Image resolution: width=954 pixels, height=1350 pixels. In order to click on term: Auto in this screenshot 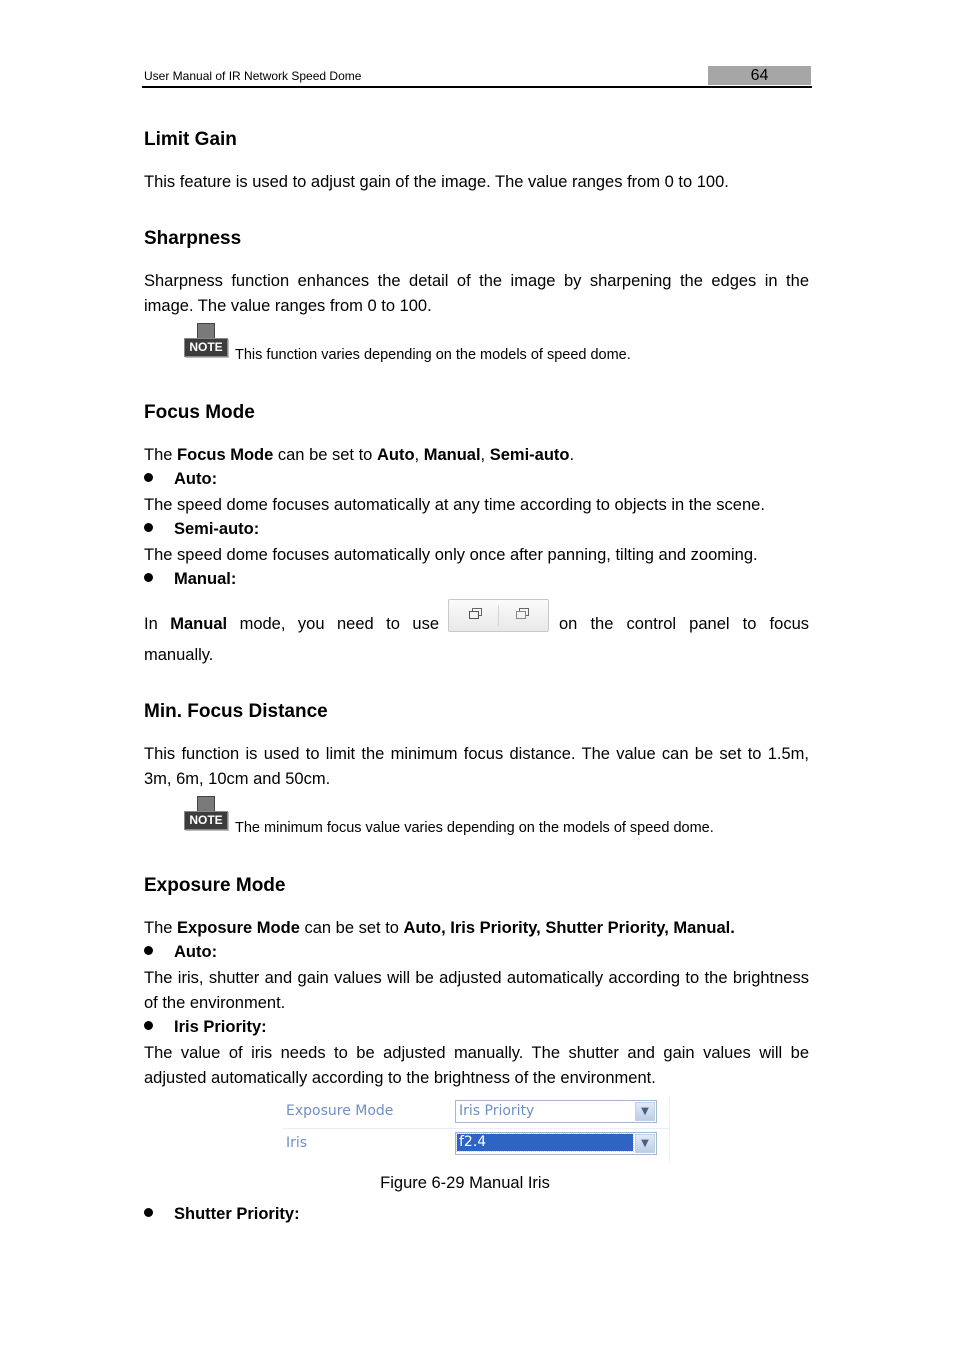, I will do `click(395, 455)`.